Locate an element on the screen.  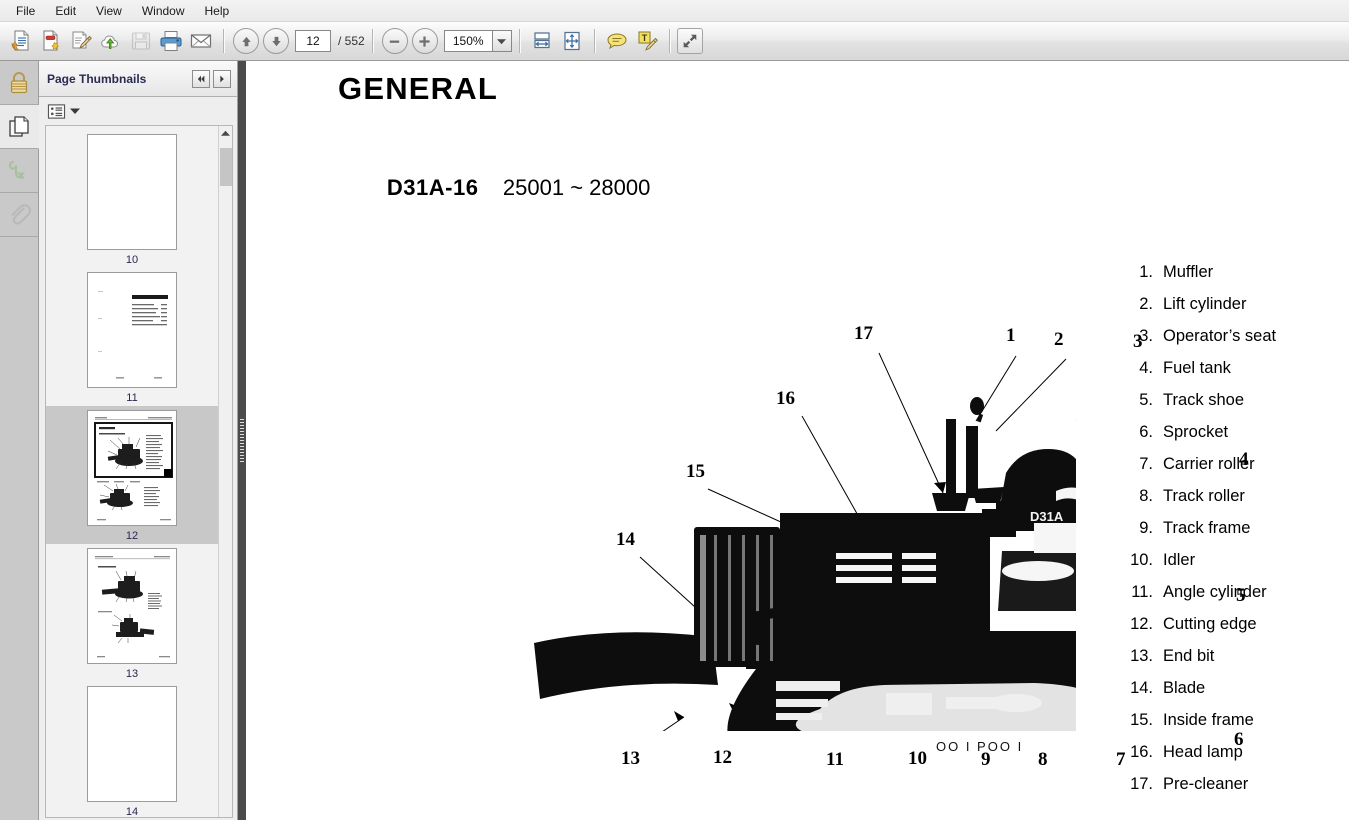
thumbnail-list: 10 11 12 13 14 is located at coordinates (132, 471).